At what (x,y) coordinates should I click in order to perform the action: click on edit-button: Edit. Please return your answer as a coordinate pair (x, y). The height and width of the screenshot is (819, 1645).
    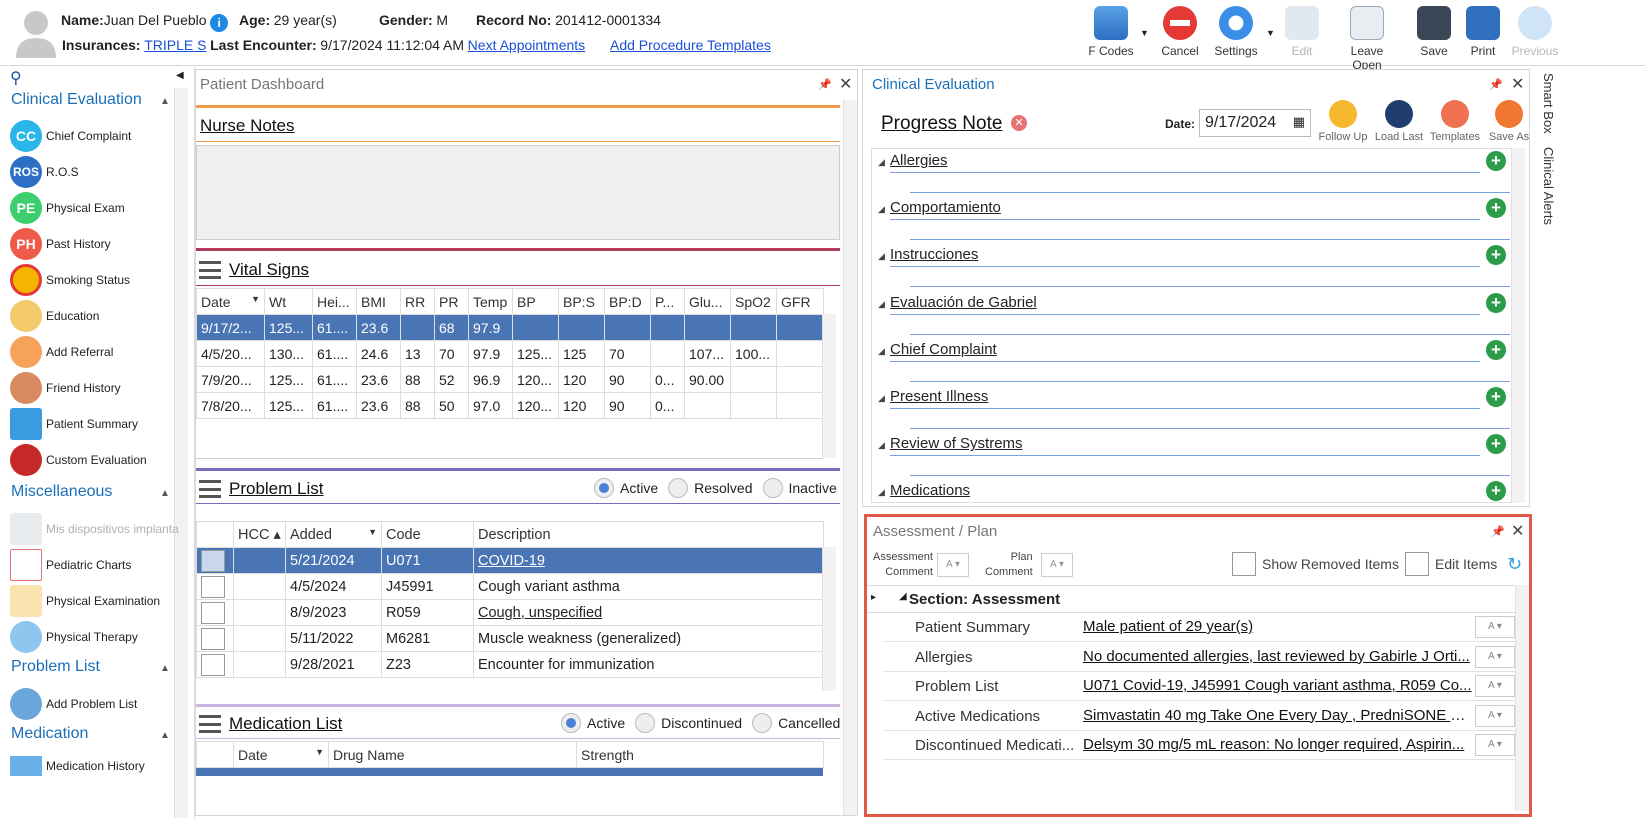
    Looking at the image, I should click on (1302, 33).